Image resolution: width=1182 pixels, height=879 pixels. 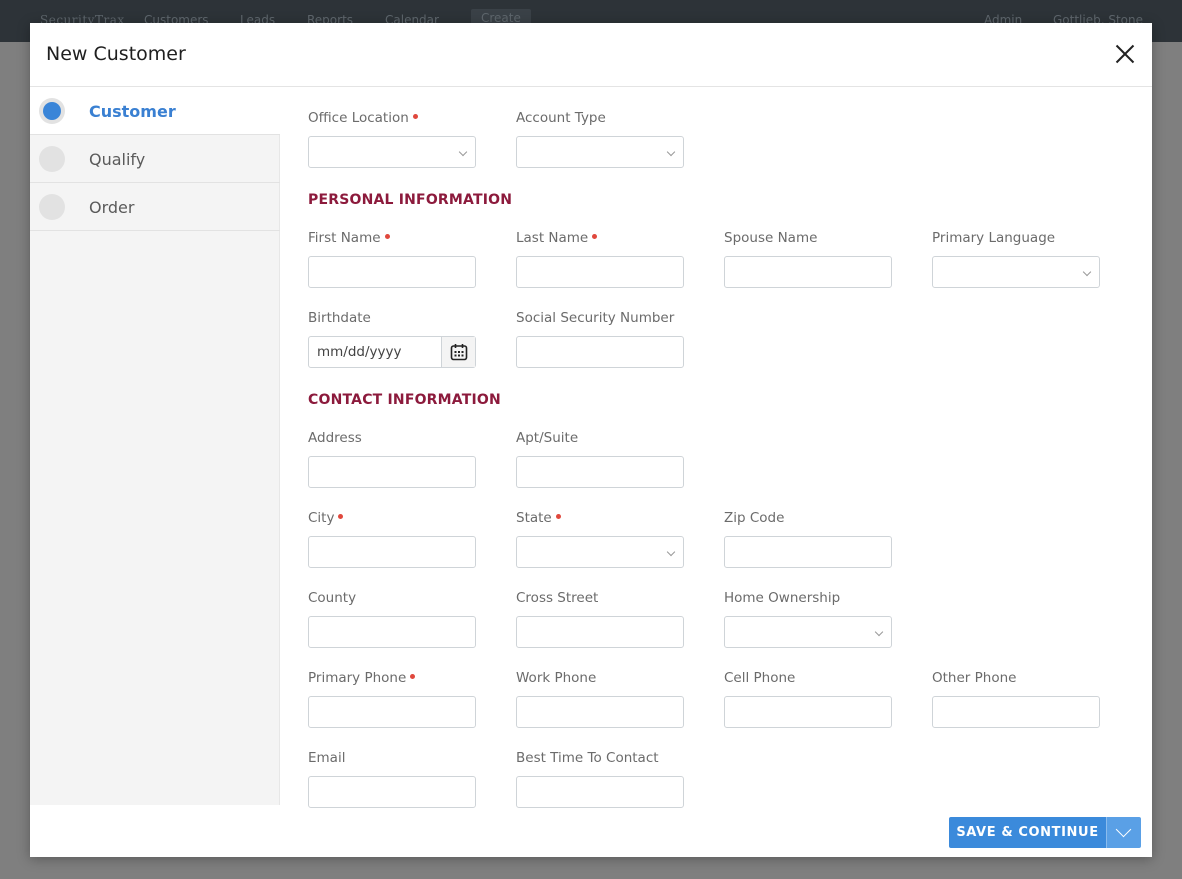 I want to click on cell-phone-input, so click(x=808, y=712).